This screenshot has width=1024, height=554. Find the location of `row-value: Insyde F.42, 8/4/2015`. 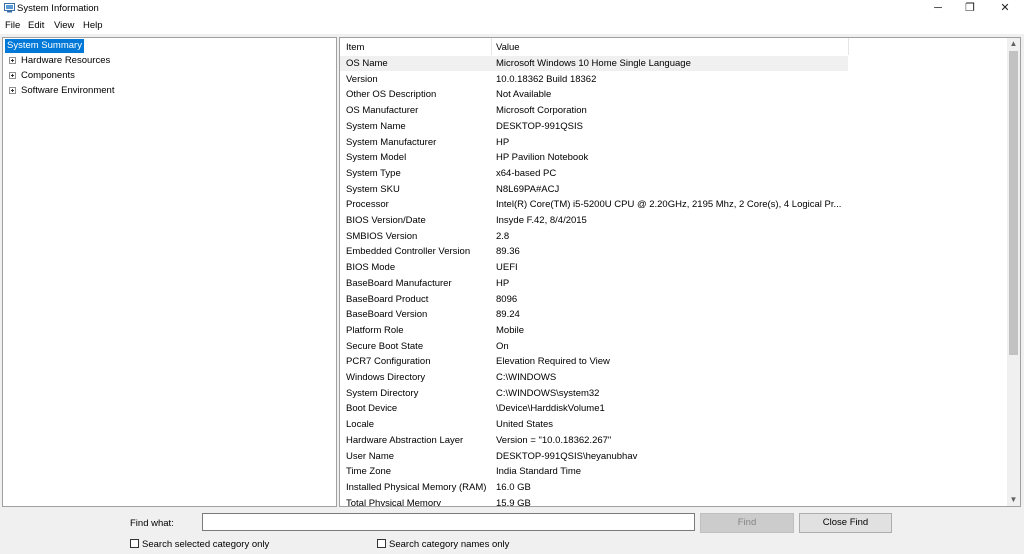

row-value: Insyde F.42, 8/4/2015 is located at coordinates (541, 220).